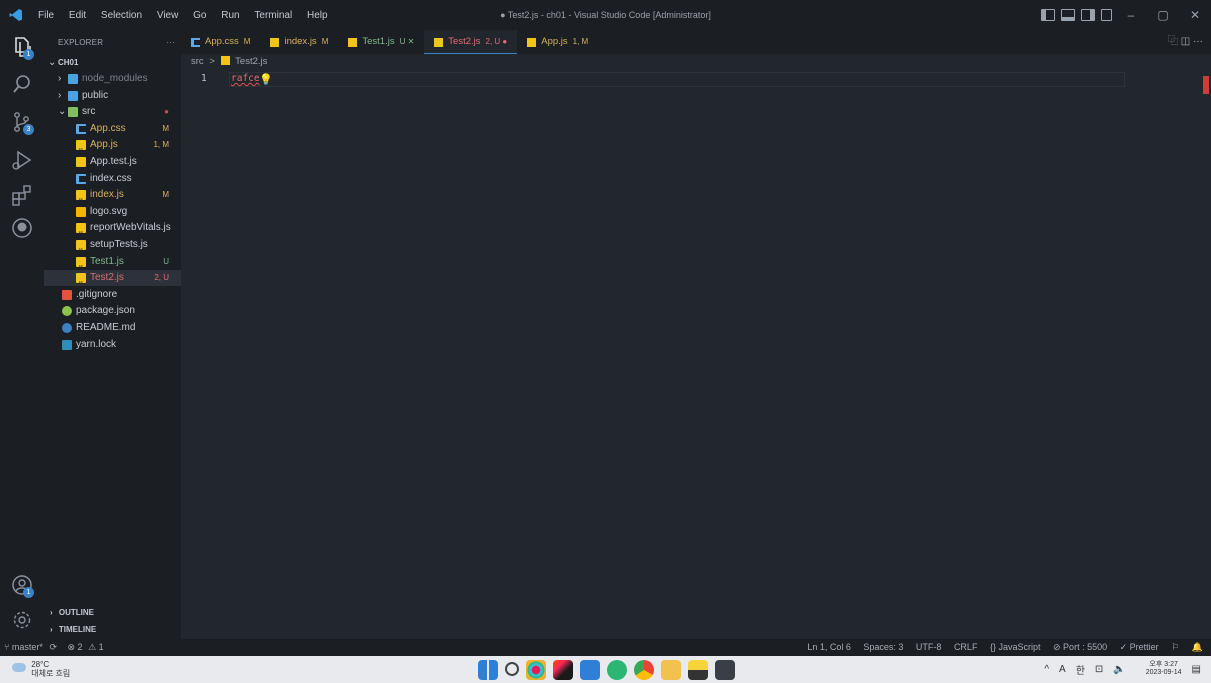 Image resolution: width=1211 pixels, height=683 pixels. I want to click on tree-item: yarn.lock, so click(112, 345).